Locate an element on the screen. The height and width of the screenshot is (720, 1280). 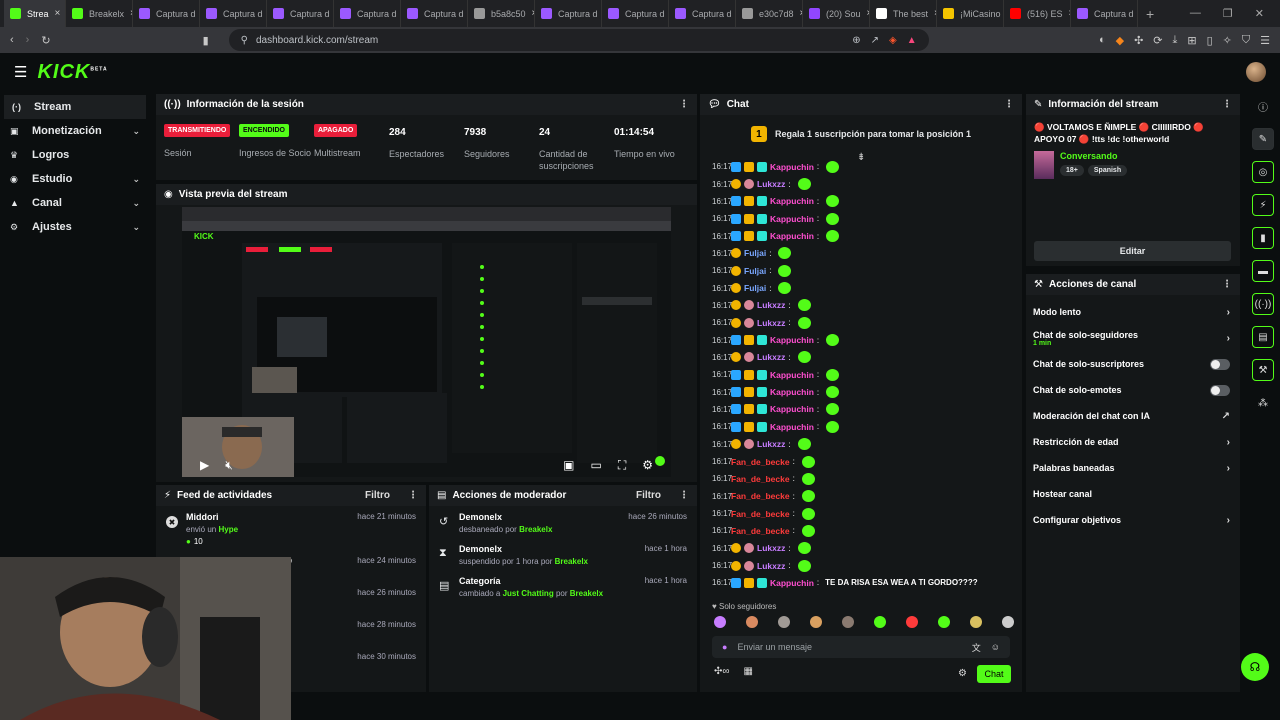
site-info-icon: ⚲ is located at coordinates (244, 40).